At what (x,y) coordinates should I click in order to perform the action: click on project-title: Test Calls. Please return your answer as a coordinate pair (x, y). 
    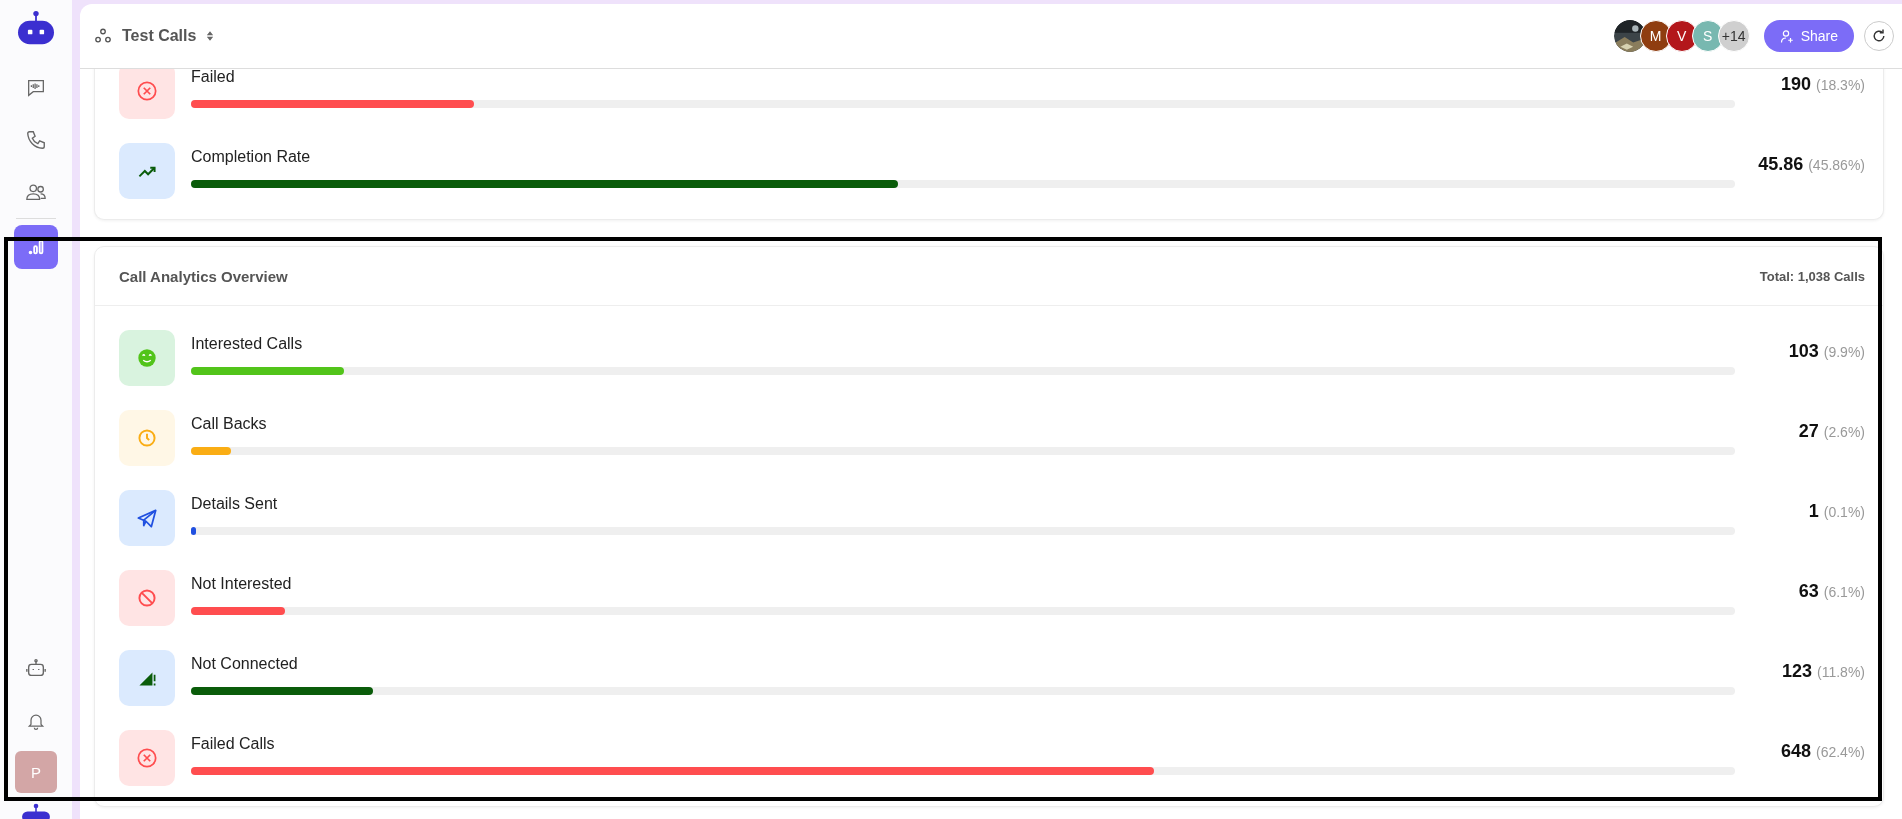
    Looking at the image, I should click on (159, 36).